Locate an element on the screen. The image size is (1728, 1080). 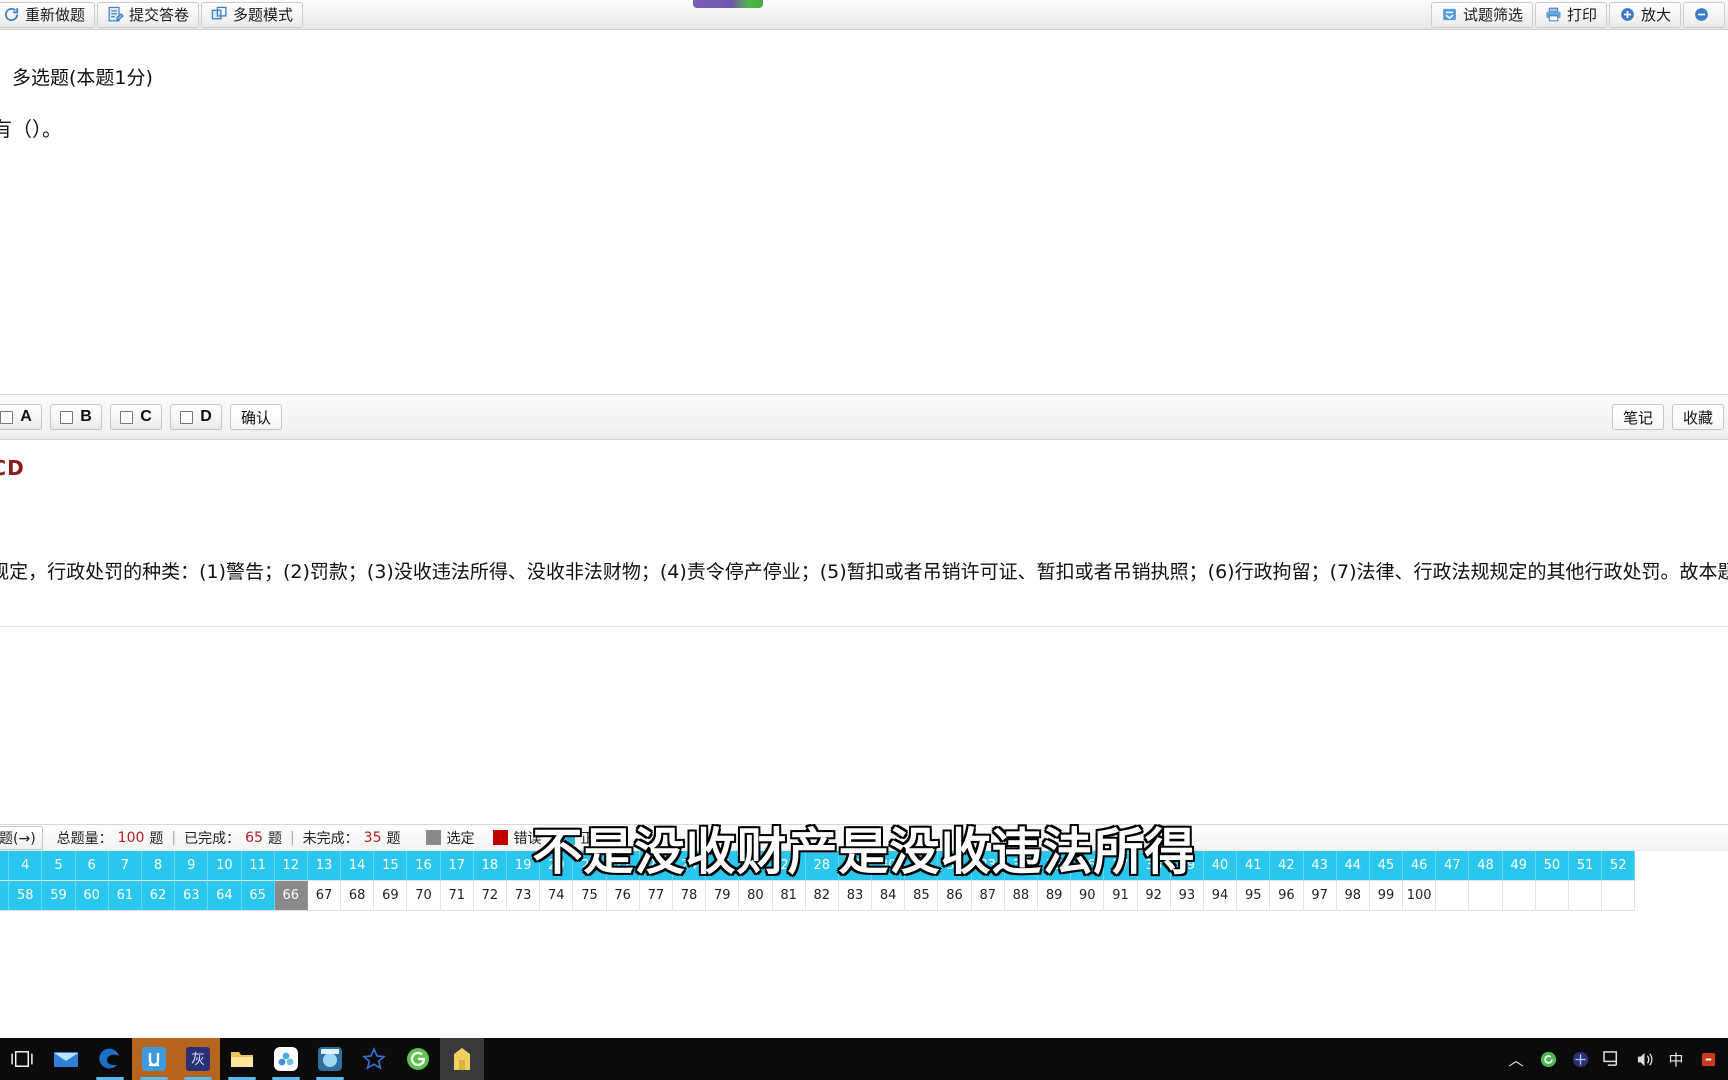
question-cell-43: 43 is located at coordinates (1320, 866).